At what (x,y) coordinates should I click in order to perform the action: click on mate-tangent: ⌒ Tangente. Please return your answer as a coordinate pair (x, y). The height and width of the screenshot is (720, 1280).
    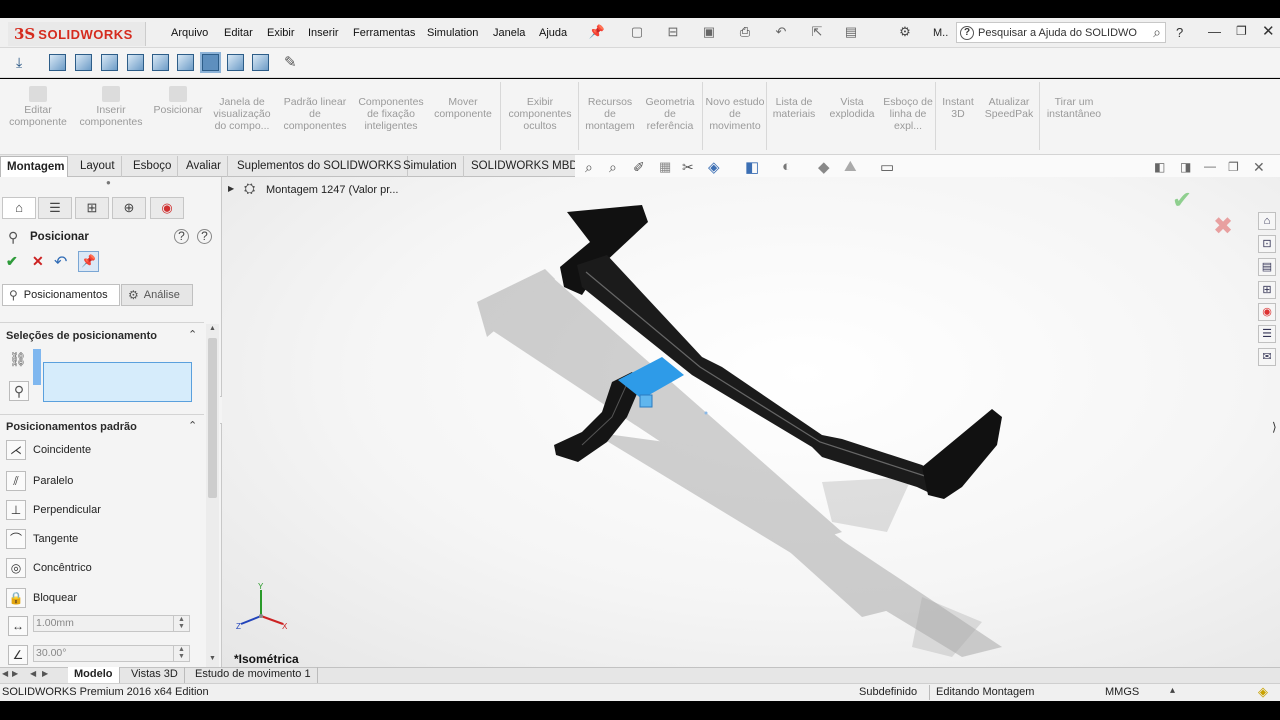
    Looking at the image, I should click on (106, 539).